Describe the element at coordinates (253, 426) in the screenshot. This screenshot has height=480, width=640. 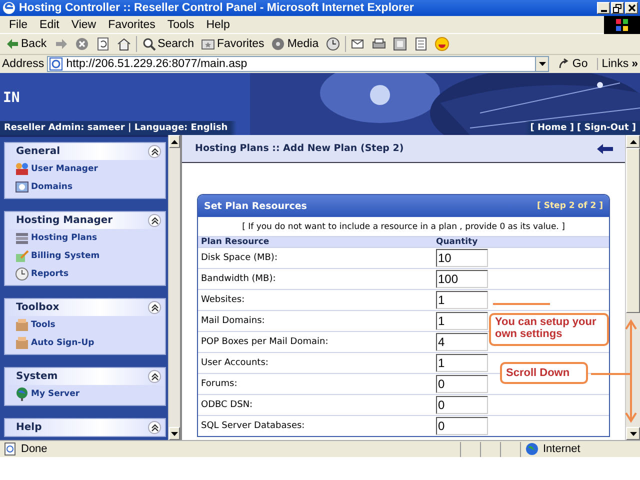
I see `field-label: SQL Server Databases:` at that location.